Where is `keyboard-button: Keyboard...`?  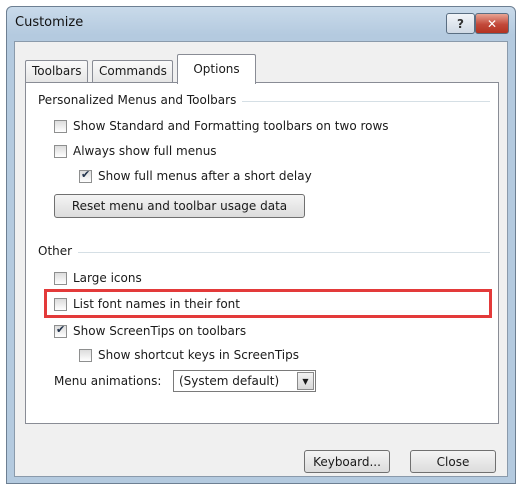 keyboard-button: Keyboard... is located at coordinates (347, 461).